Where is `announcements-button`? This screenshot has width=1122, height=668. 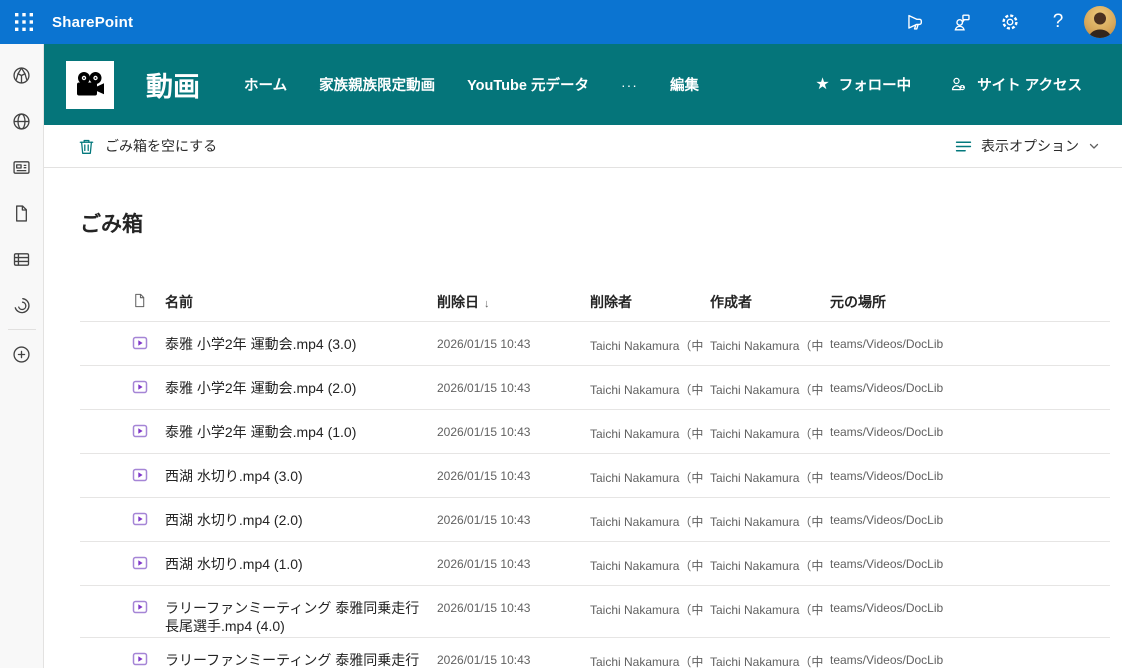
announcements-button is located at coordinates (914, 22).